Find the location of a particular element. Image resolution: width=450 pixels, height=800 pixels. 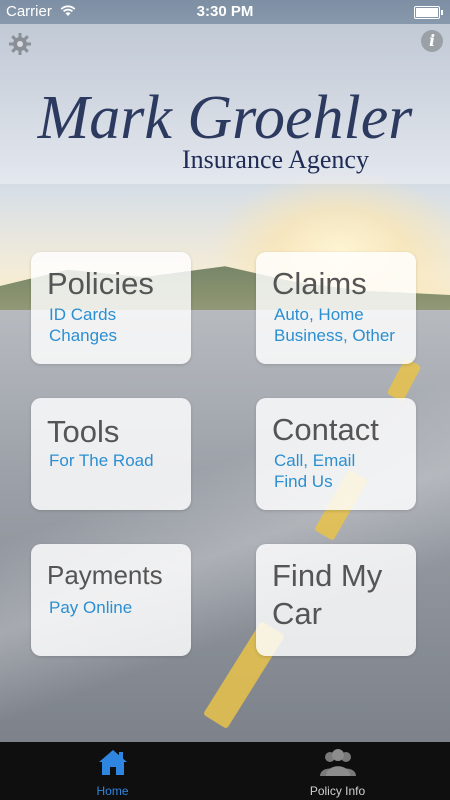

tile-title-line: Car is located at coordinates (297, 613).